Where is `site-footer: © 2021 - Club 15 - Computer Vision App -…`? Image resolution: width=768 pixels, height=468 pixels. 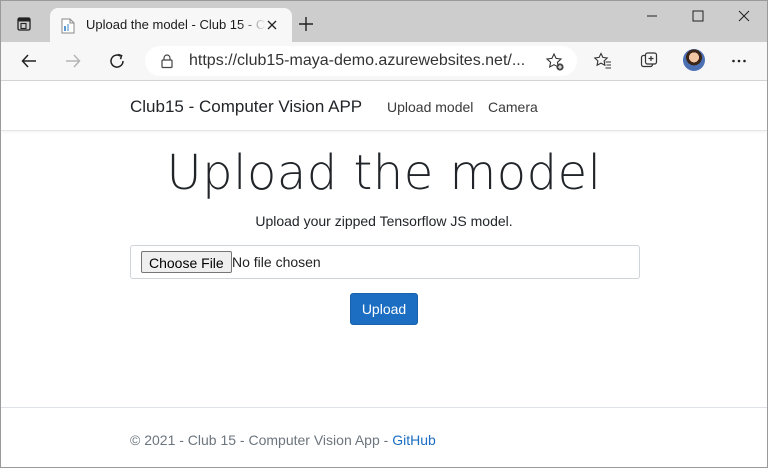 site-footer: © 2021 - Club 15 - Computer Vision App -… is located at coordinates (384, 437).